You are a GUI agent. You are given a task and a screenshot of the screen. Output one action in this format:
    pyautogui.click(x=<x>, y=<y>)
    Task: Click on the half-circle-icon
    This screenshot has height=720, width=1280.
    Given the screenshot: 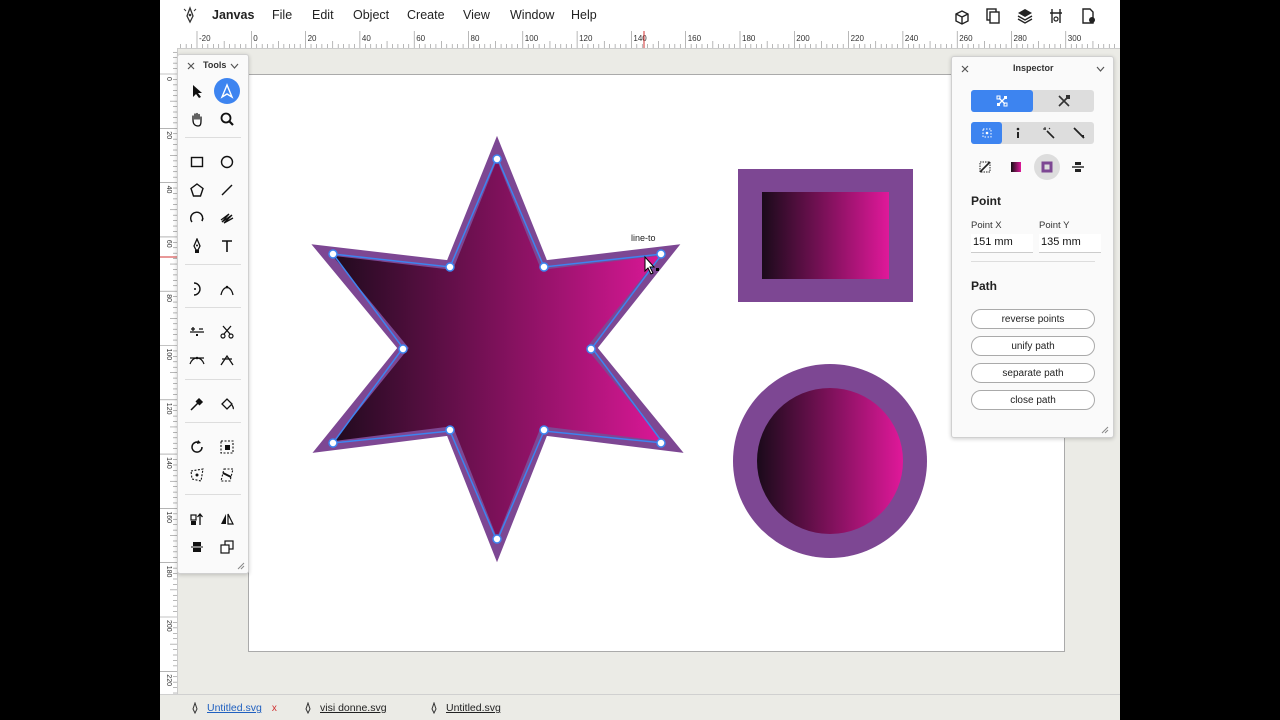 What is the action you would take?
    pyautogui.click(x=197, y=289)
    